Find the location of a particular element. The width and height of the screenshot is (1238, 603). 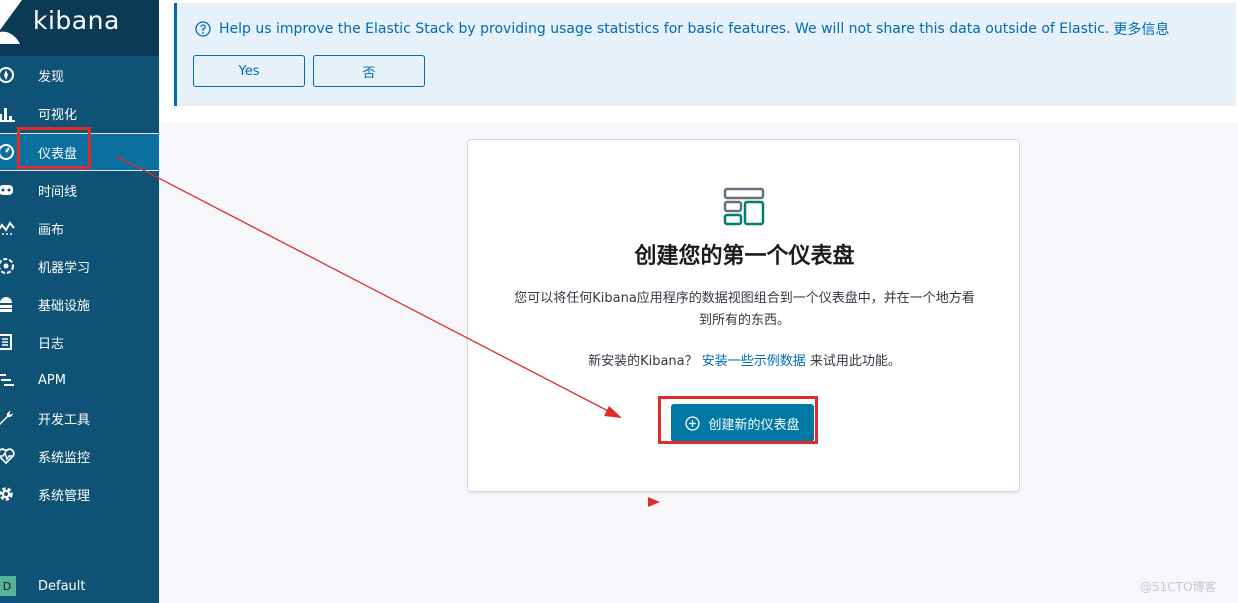

sidebar-item-label: 基础设施 is located at coordinates (64, 306).